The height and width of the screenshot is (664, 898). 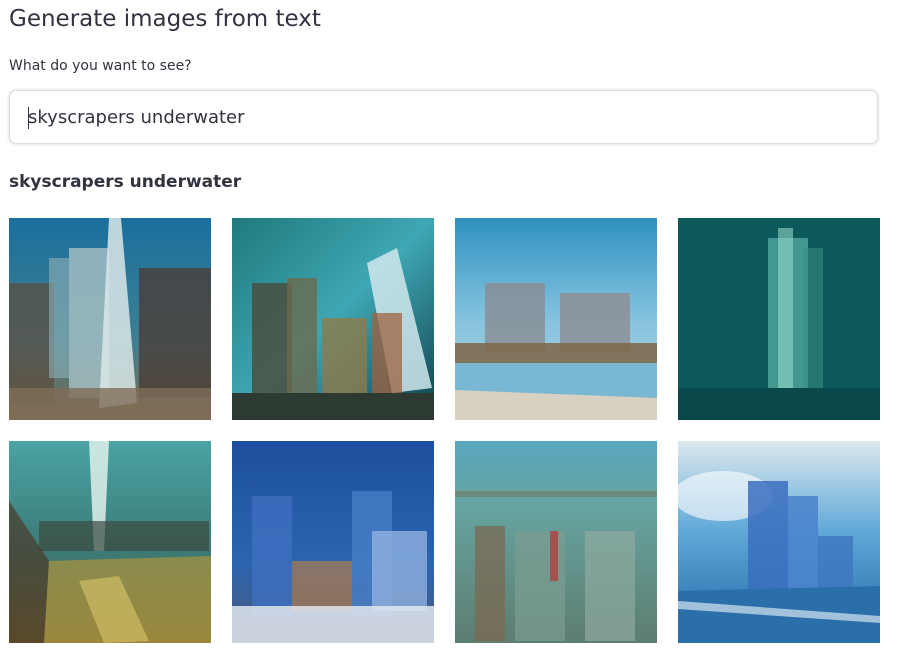 I want to click on prompt-input, so click(x=443, y=117).